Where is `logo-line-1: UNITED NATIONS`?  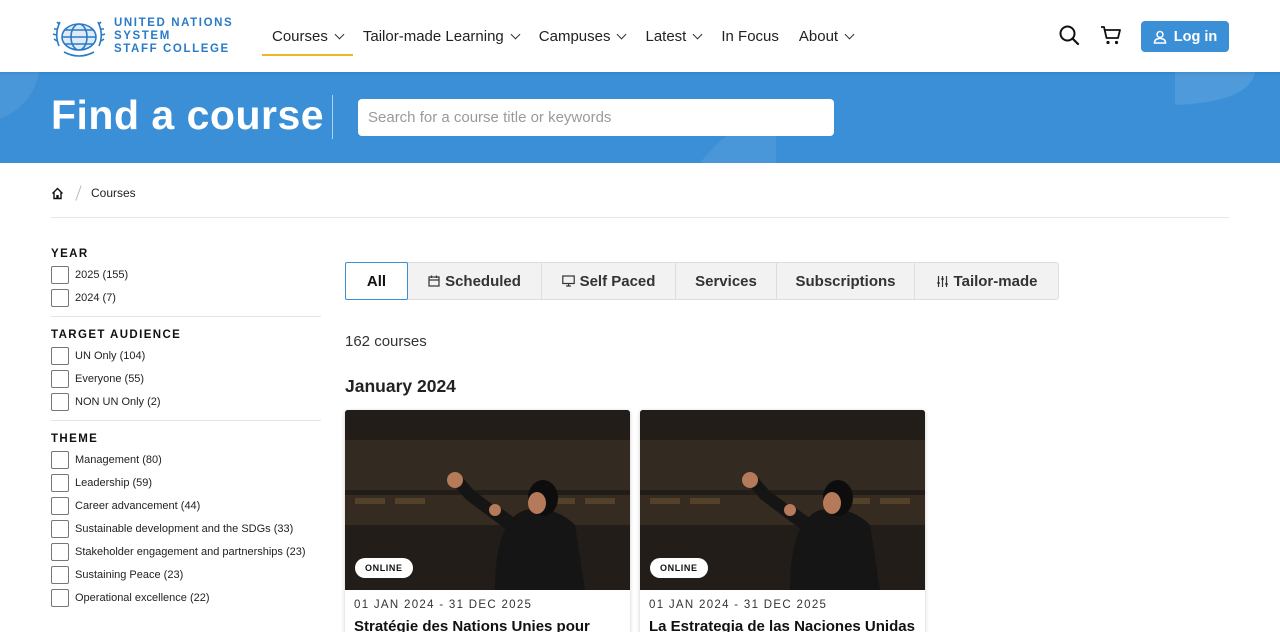
logo-line-1: UNITED NATIONS is located at coordinates (174, 22).